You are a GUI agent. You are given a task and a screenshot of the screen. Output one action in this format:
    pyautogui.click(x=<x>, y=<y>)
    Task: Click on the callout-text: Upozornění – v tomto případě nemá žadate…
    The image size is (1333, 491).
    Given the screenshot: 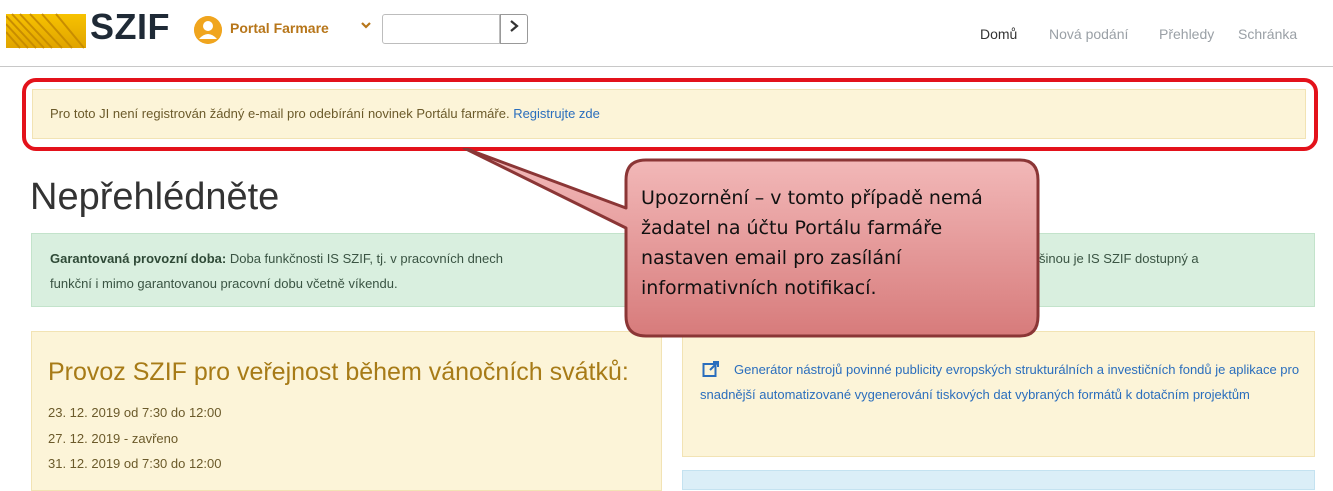 What is the action you would take?
    pyautogui.click(x=812, y=243)
    